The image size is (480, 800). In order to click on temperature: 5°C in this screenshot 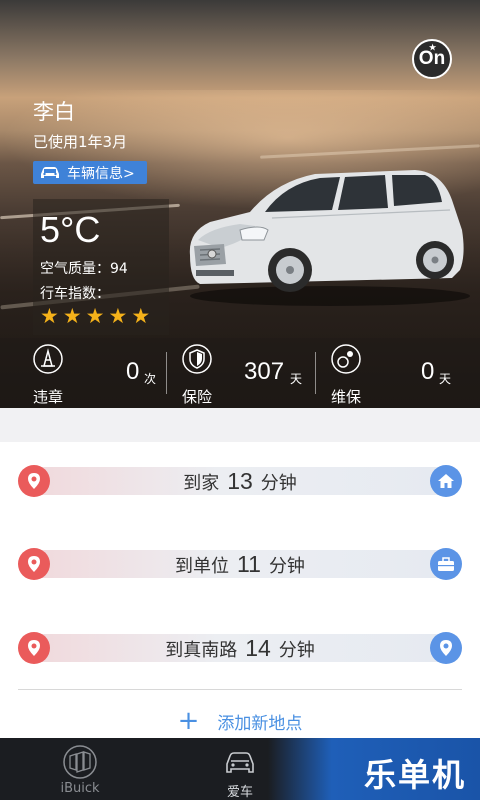, I will do `click(70, 229)`.